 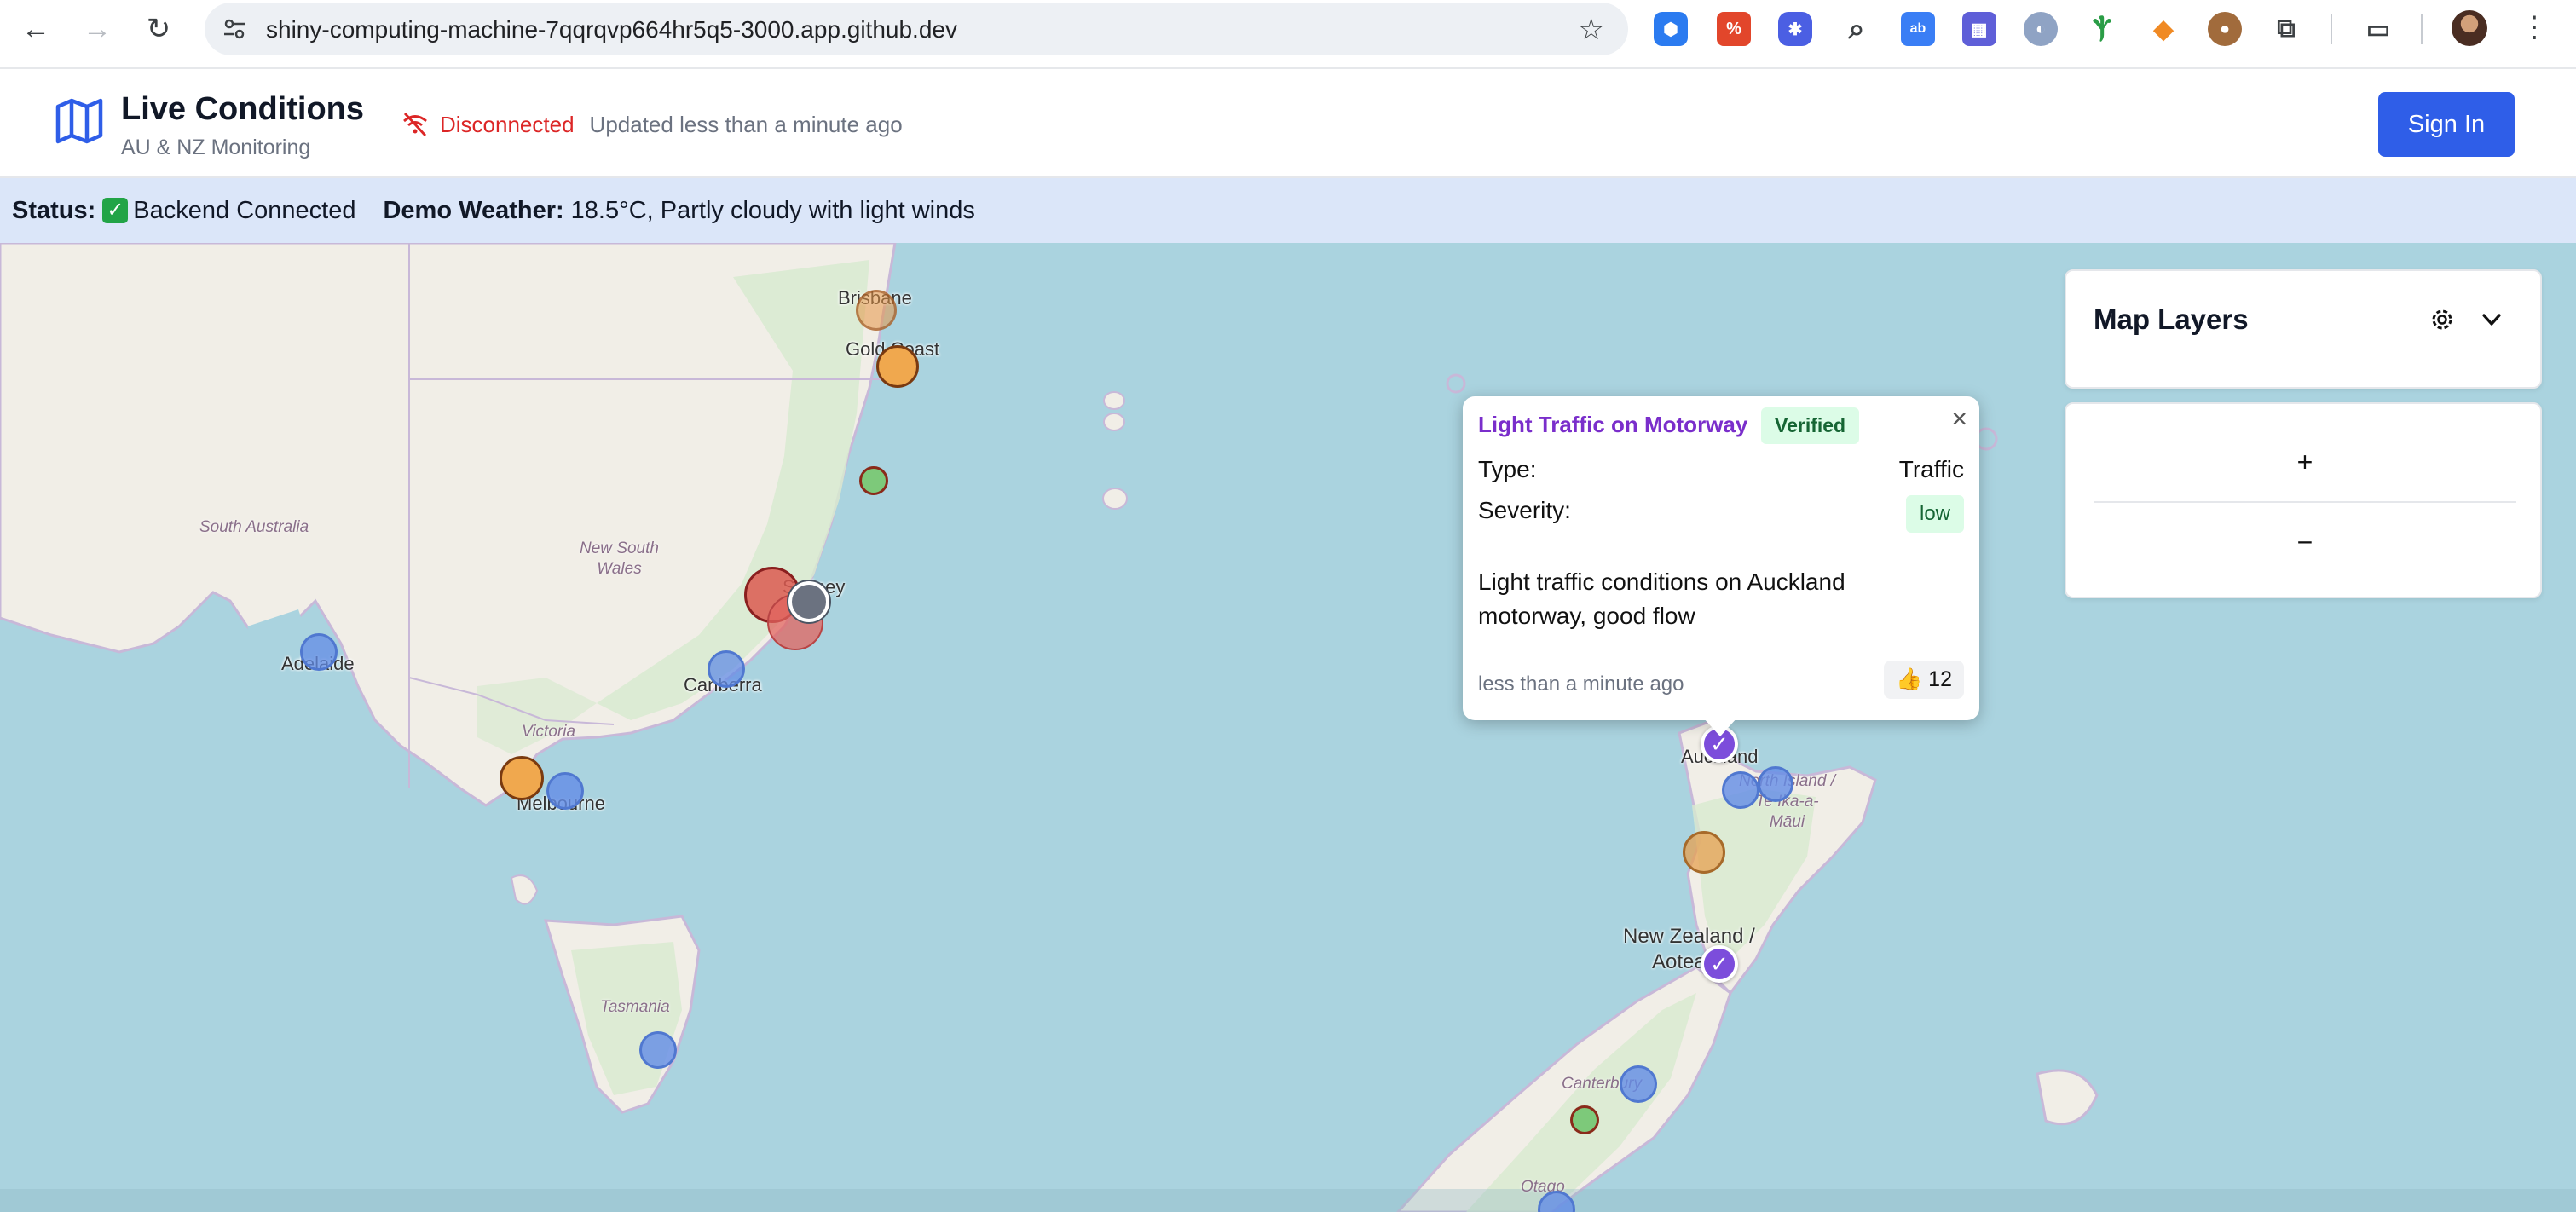 I want to click on connection-label: Disconnected, so click(x=507, y=124).